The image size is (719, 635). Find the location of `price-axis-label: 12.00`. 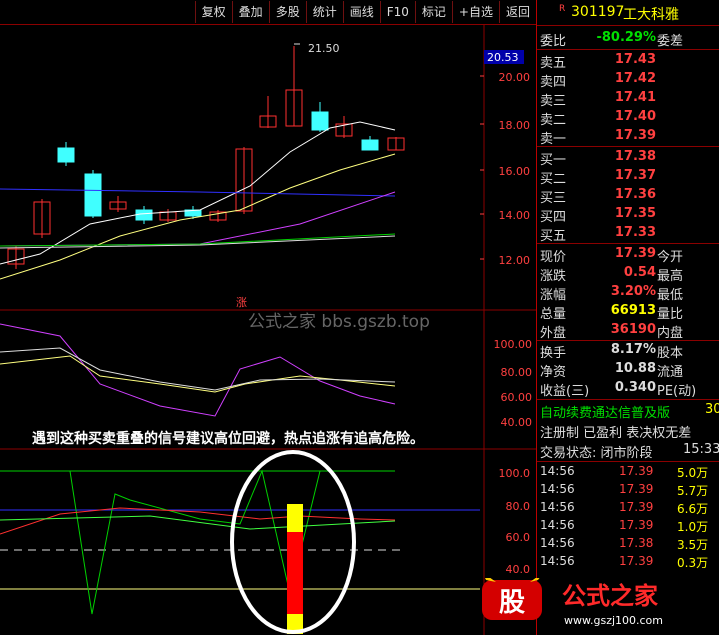

price-axis-label: 12.00 is located at coordinates (515, 260).